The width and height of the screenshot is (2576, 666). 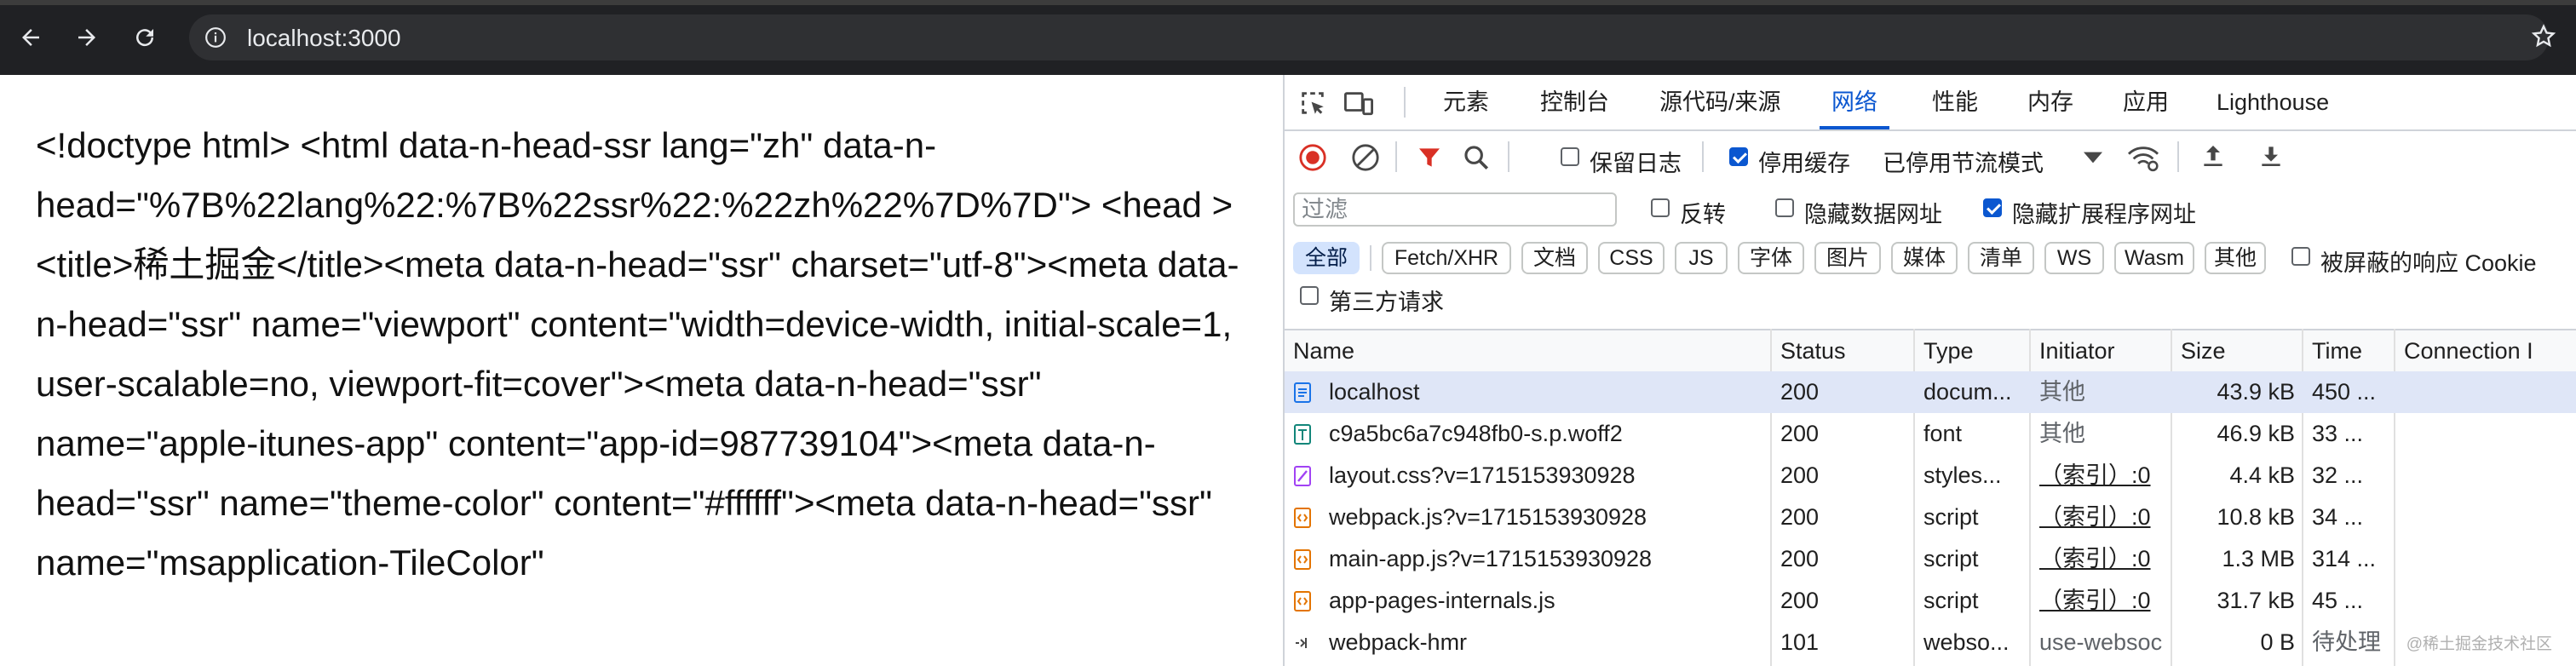 I want to click on document-icon, so click(x=1303, y=393).